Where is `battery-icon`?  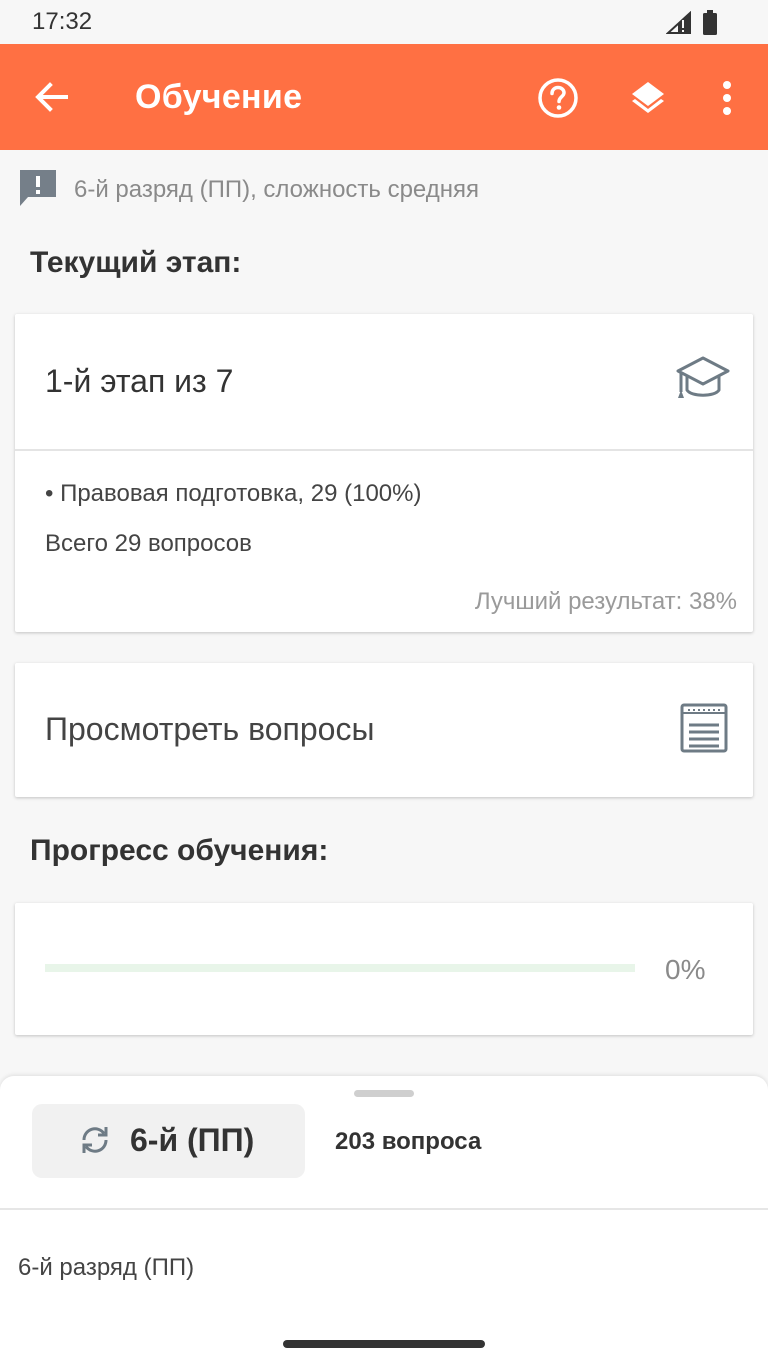
battery-icon is located at coordinates (710, 22).